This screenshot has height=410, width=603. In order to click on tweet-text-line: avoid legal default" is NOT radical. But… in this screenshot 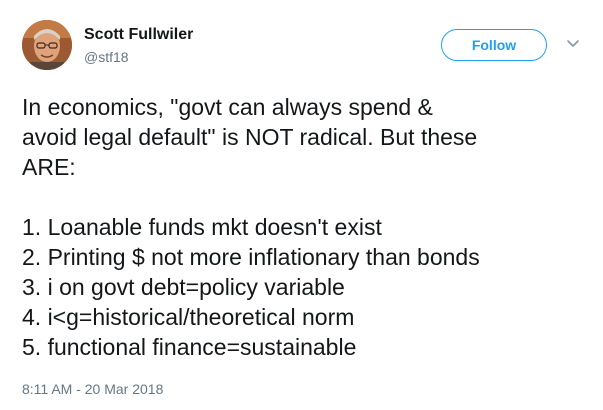, I will do `click(250, 137)`.